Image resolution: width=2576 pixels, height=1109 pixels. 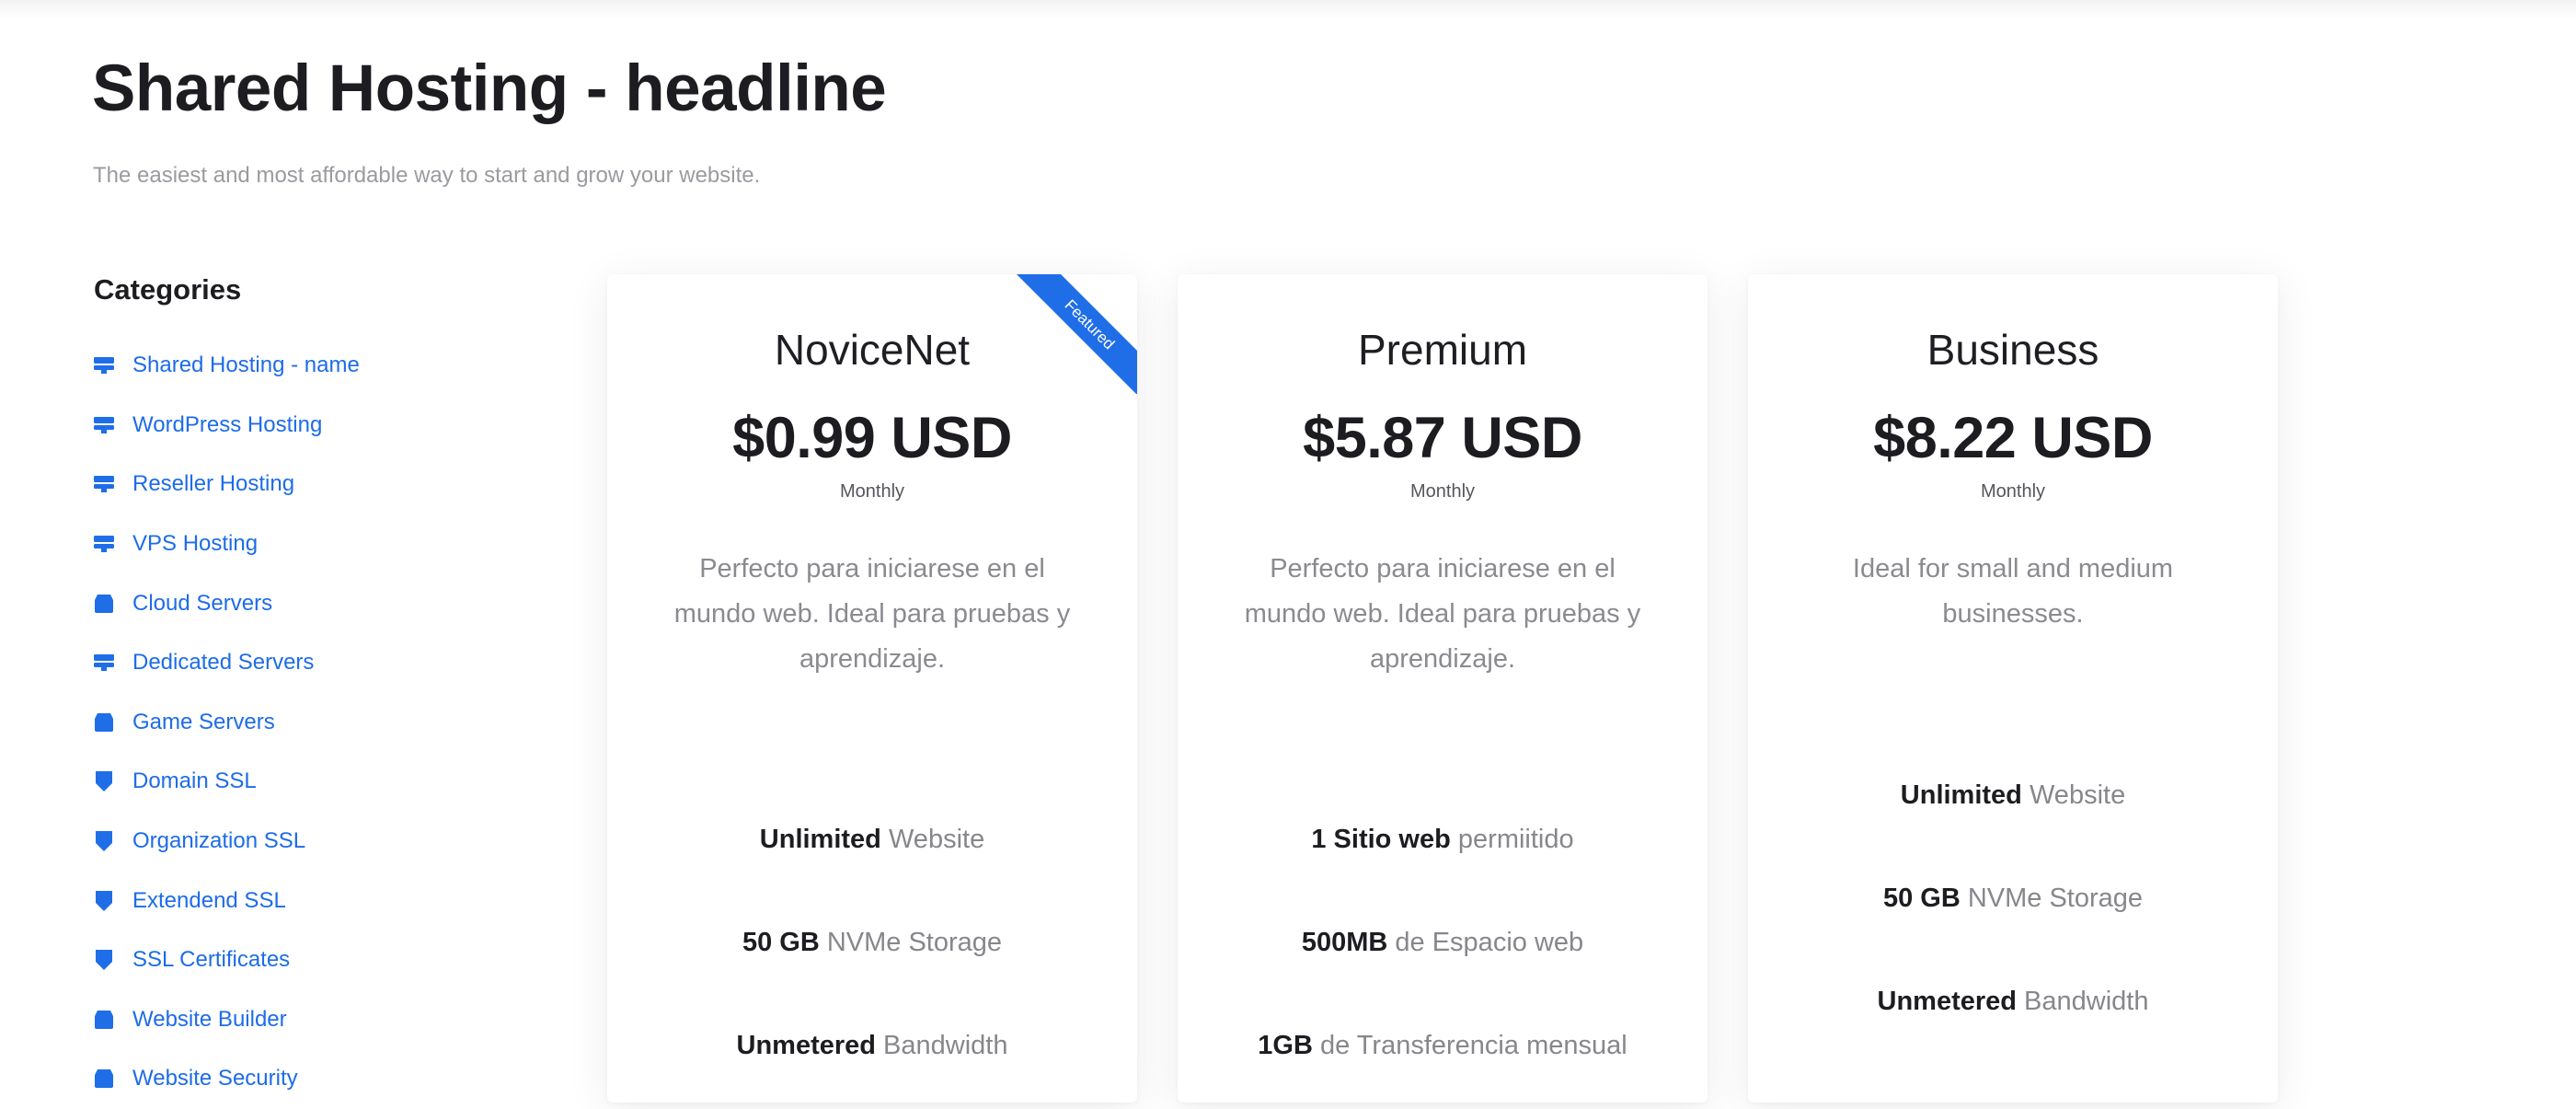 I want to click on category-label: Game Servers, so click(x=203, y=721).